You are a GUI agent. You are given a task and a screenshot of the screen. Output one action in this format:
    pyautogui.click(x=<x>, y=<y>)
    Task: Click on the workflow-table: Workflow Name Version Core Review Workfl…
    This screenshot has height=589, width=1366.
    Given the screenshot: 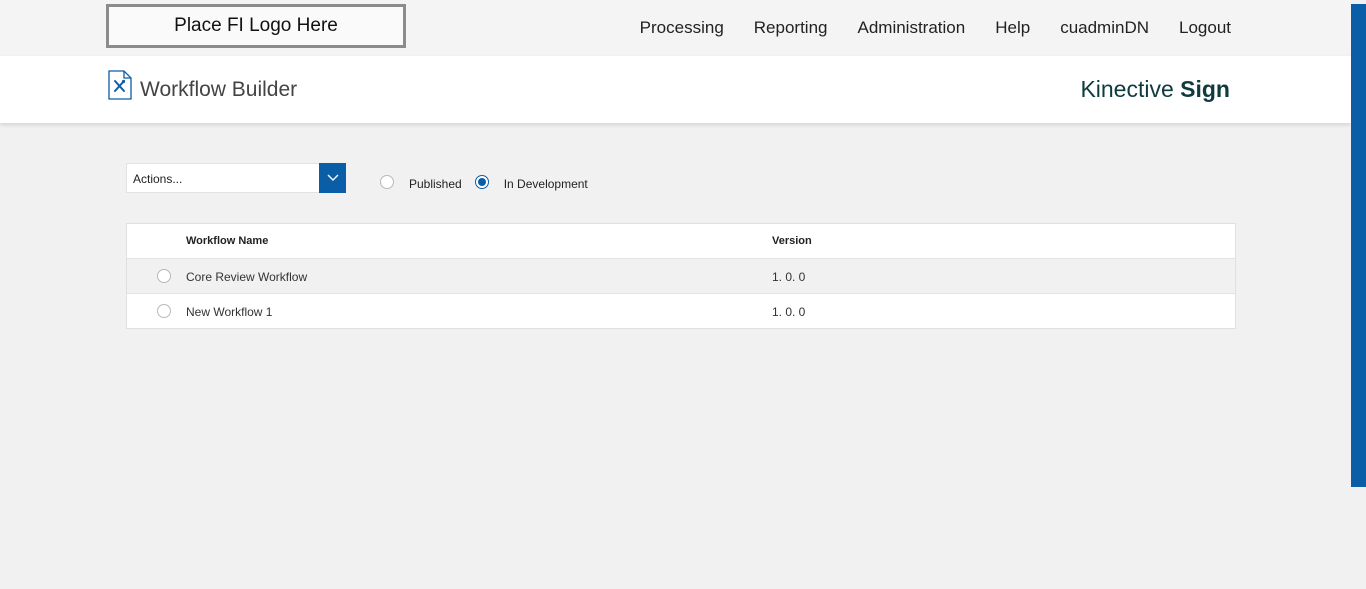 What is the action you would take?
    pyautogui.click(x=681, y=276)
    